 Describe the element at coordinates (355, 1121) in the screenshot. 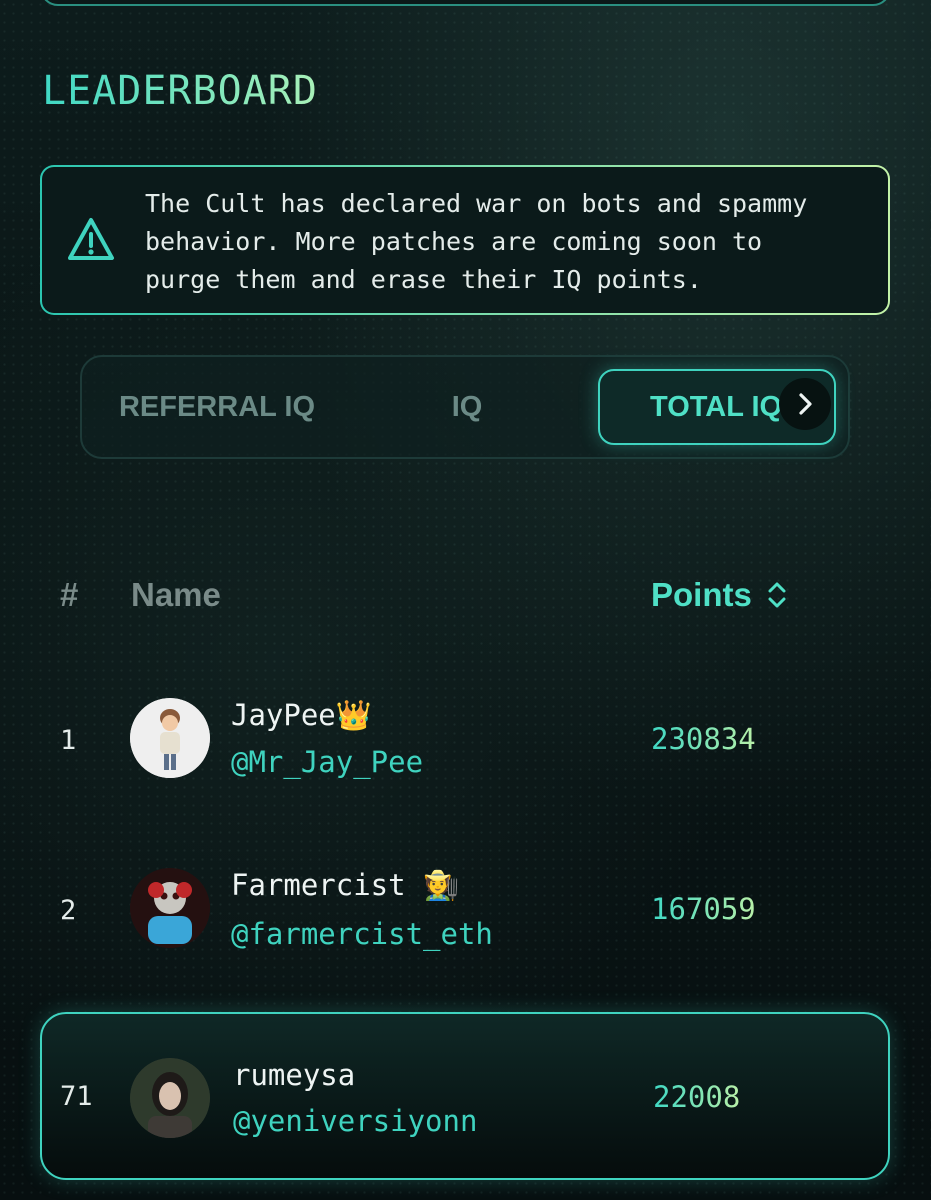

I see `row-handle: @yeniversiyonn` at that location.